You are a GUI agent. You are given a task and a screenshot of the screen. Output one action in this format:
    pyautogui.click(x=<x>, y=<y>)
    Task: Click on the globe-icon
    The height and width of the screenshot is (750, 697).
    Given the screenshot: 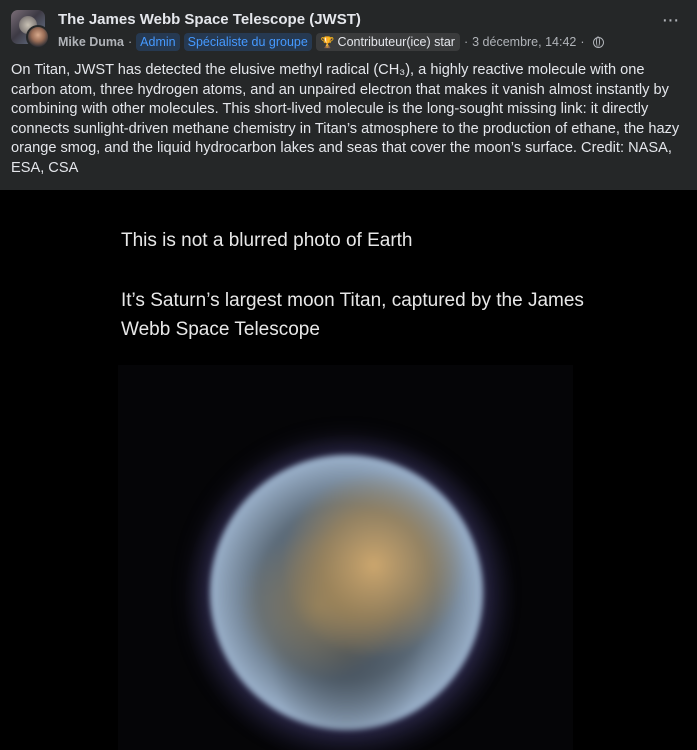 What is the action you would take?
    pyautogui.click(x=598, y=42)
    